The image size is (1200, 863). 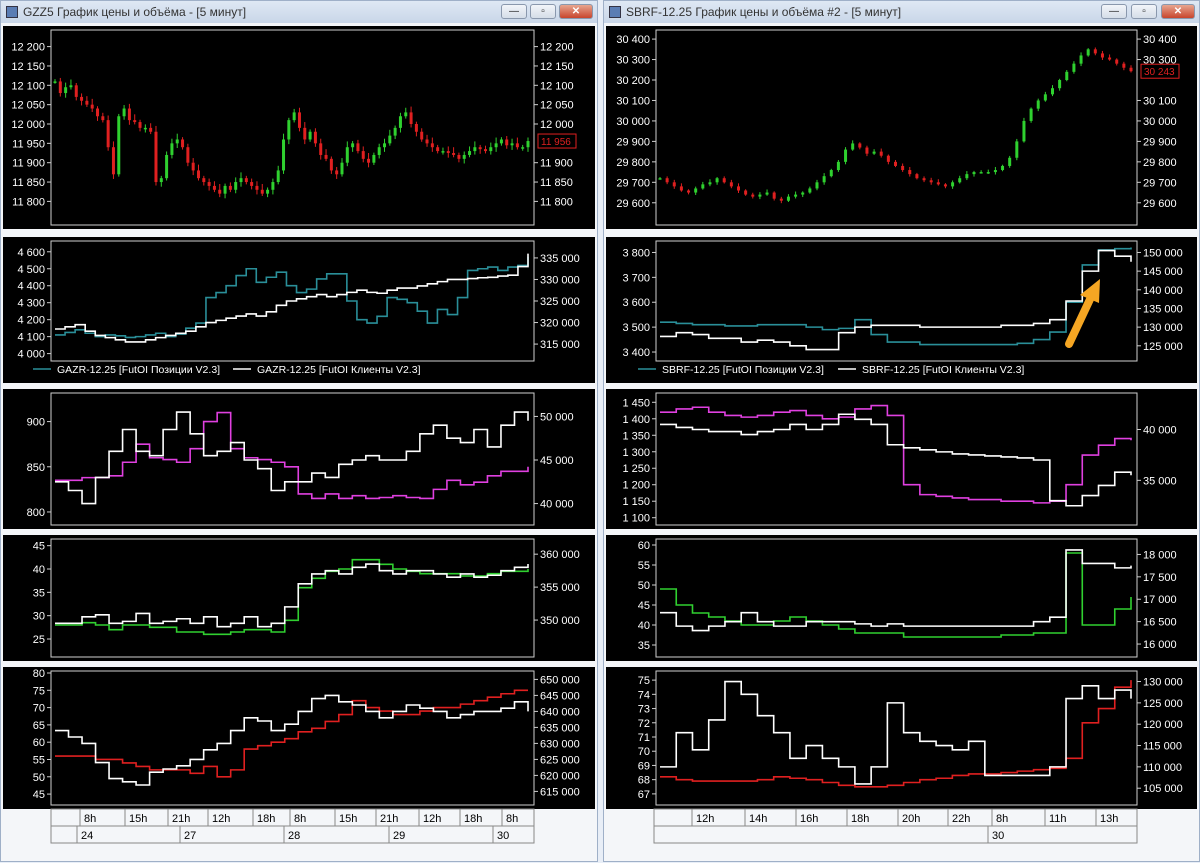 What do you see at coordinates (644, 766) in the screenshot?
I see `left-tick-label: 69` at bounding box center [644, 766].